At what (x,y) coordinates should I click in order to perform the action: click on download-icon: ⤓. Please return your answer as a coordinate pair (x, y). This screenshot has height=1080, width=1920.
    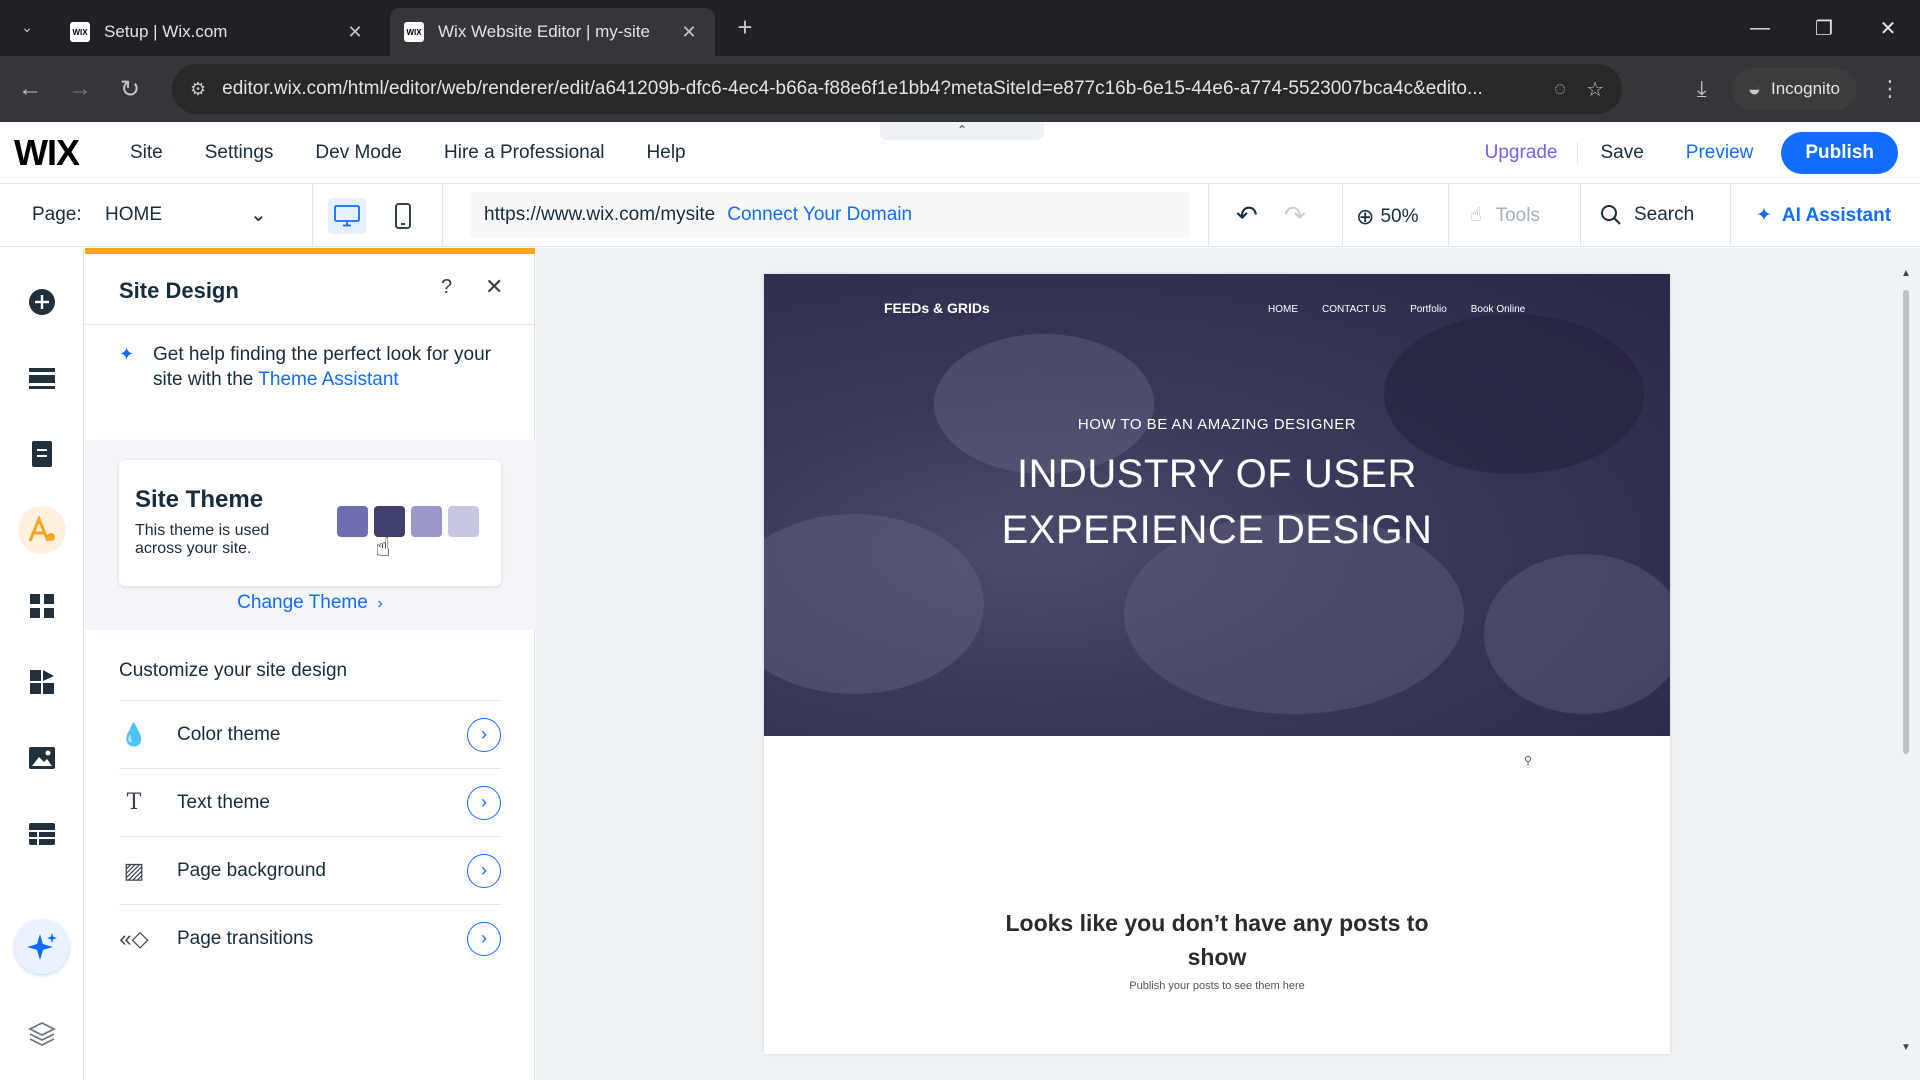
    Looking at the image, I should click on (1702, 89).